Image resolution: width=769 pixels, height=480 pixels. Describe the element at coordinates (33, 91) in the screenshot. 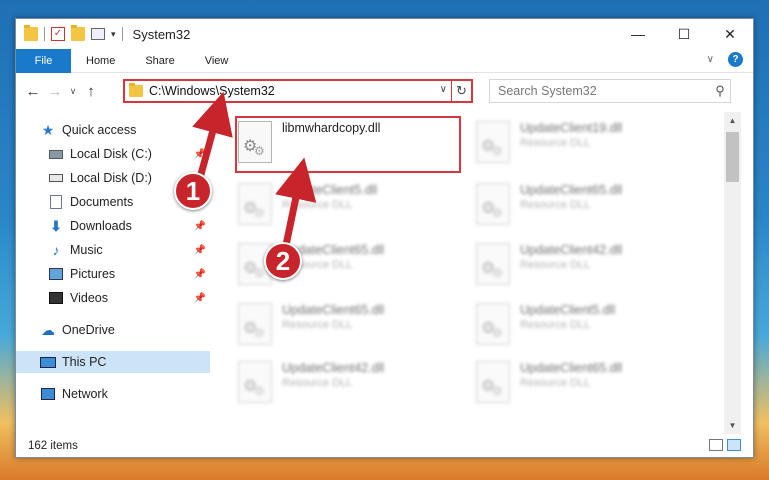

I see `back-icon: ←` at that location.